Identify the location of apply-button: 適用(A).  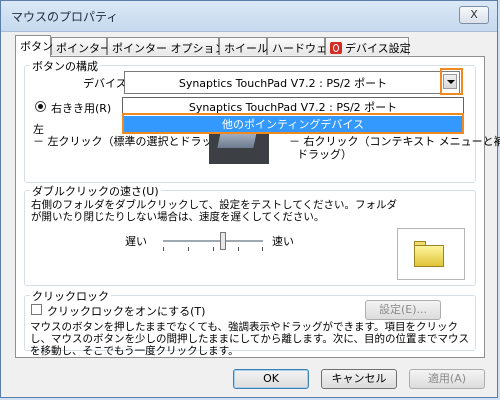
(447, 379).